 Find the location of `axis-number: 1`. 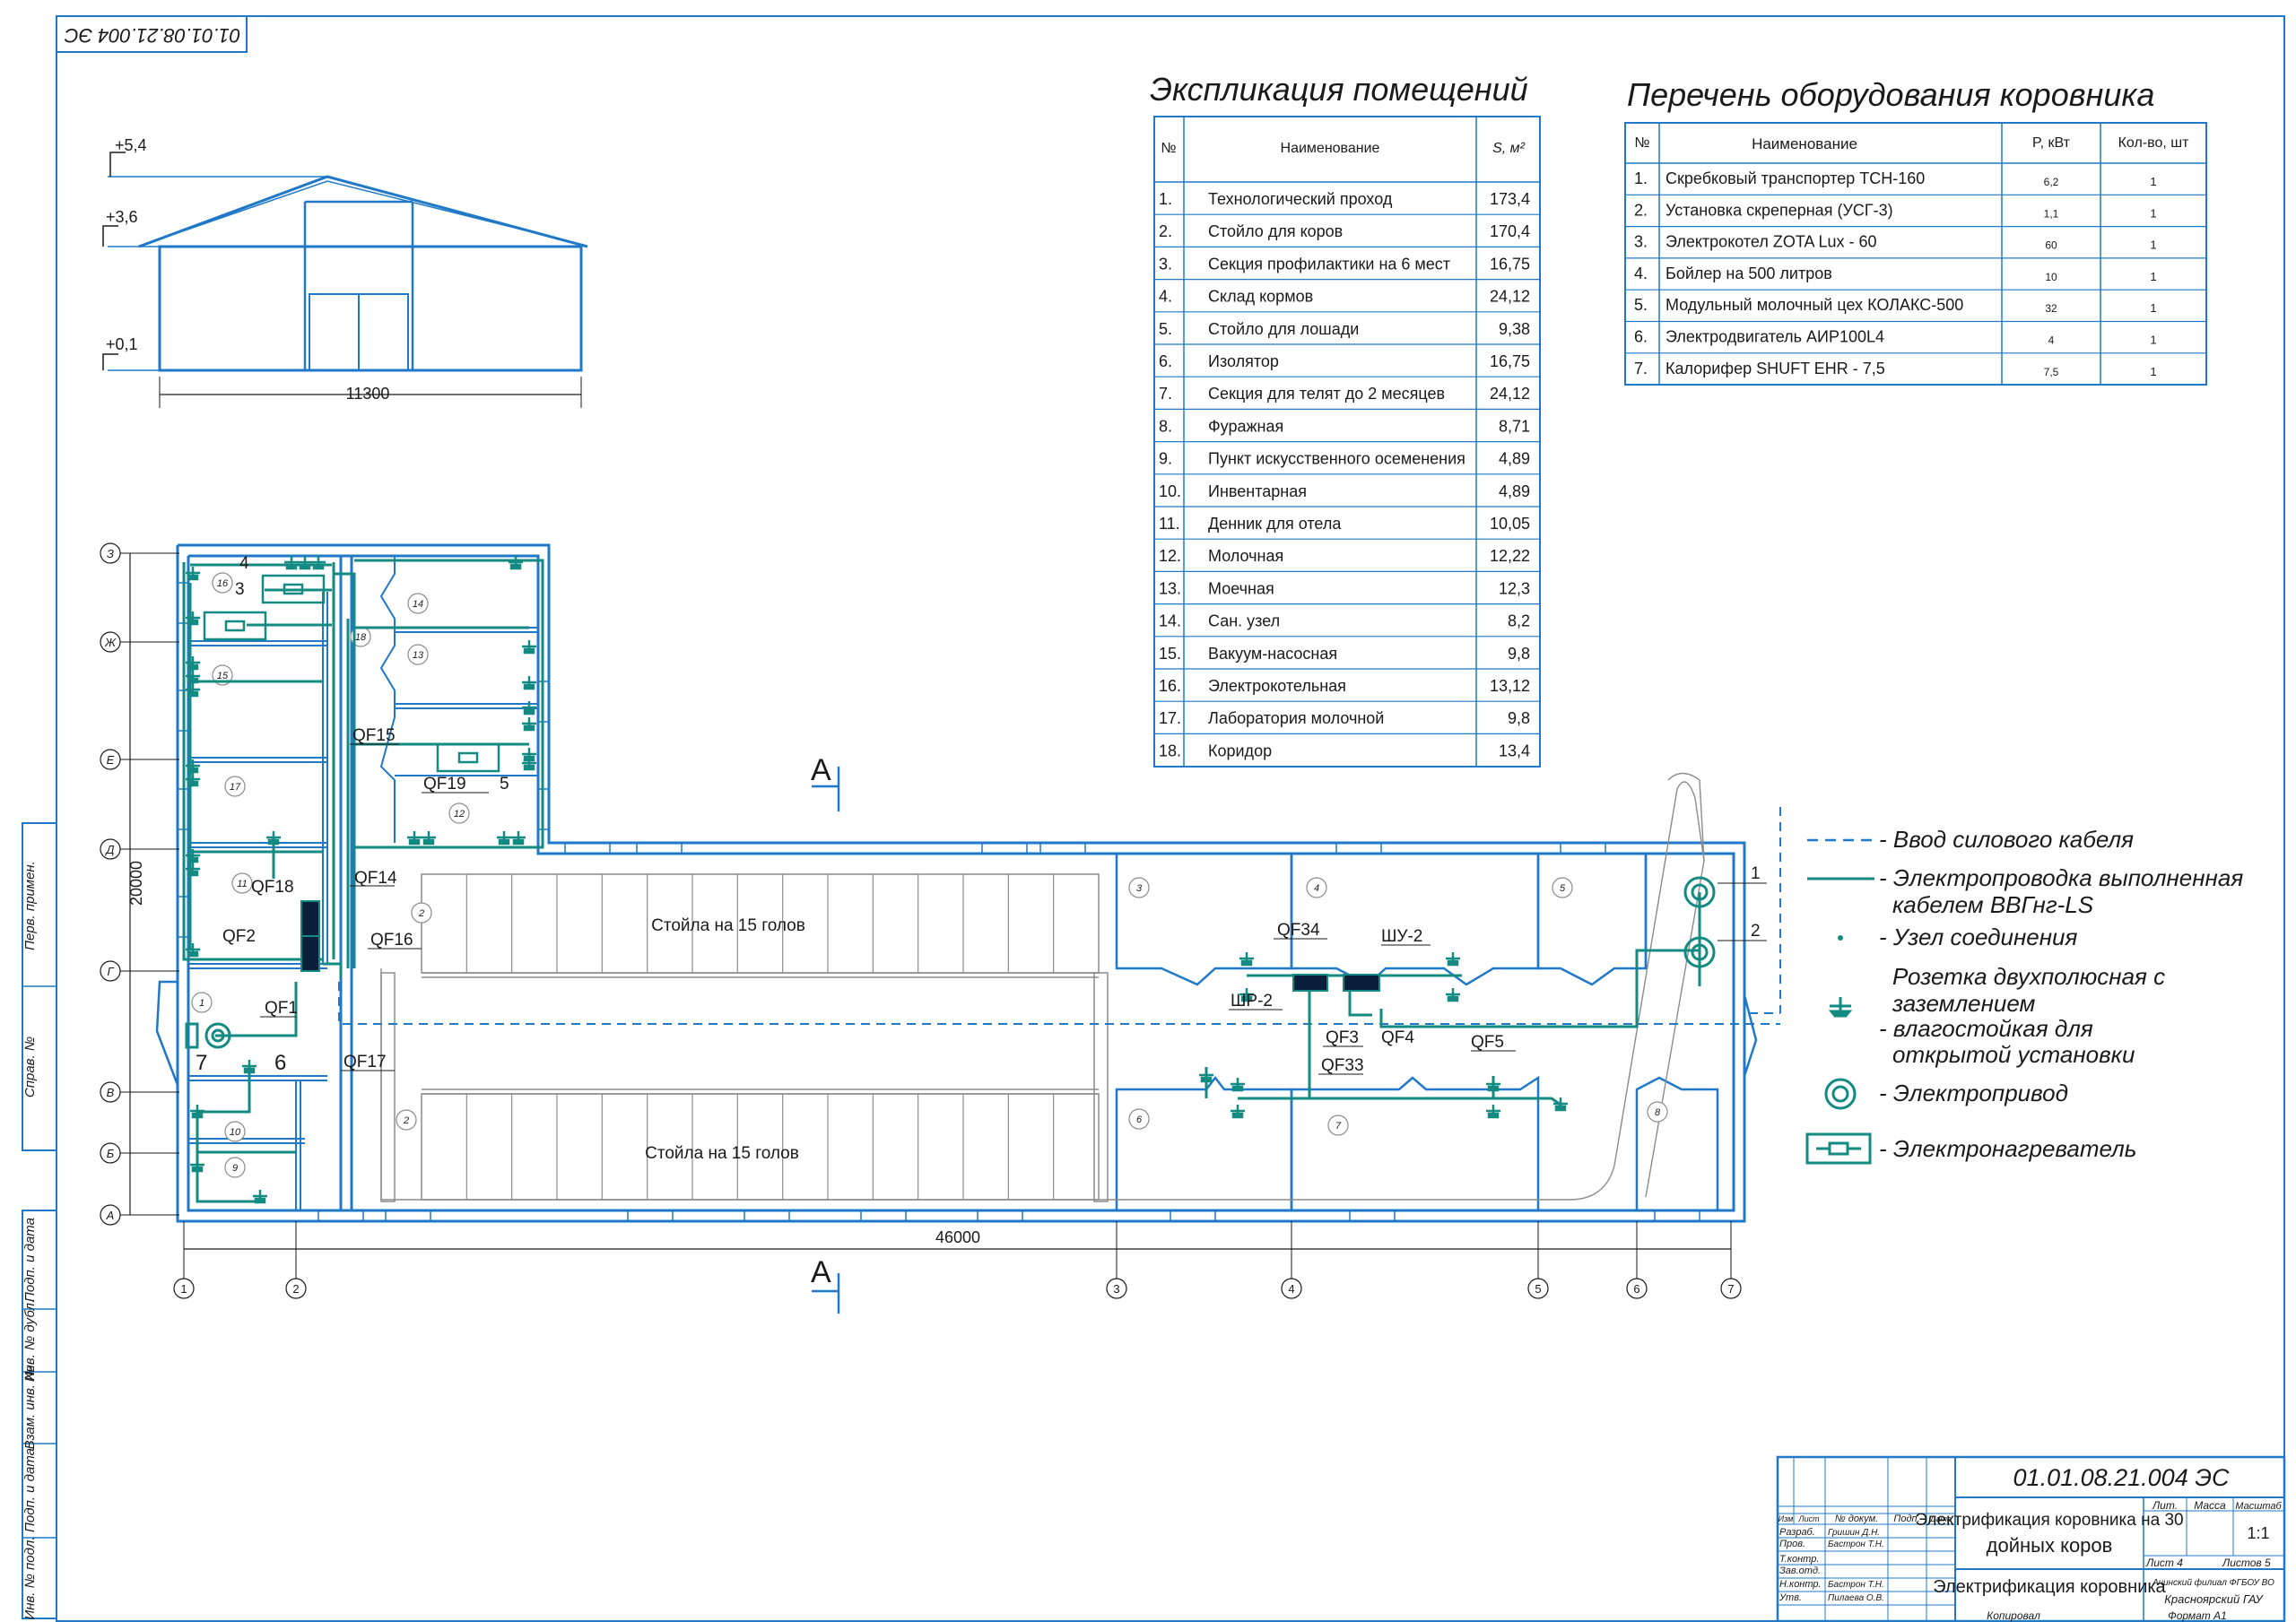

axis-number: 1 is located at coordinates (183, 1289).